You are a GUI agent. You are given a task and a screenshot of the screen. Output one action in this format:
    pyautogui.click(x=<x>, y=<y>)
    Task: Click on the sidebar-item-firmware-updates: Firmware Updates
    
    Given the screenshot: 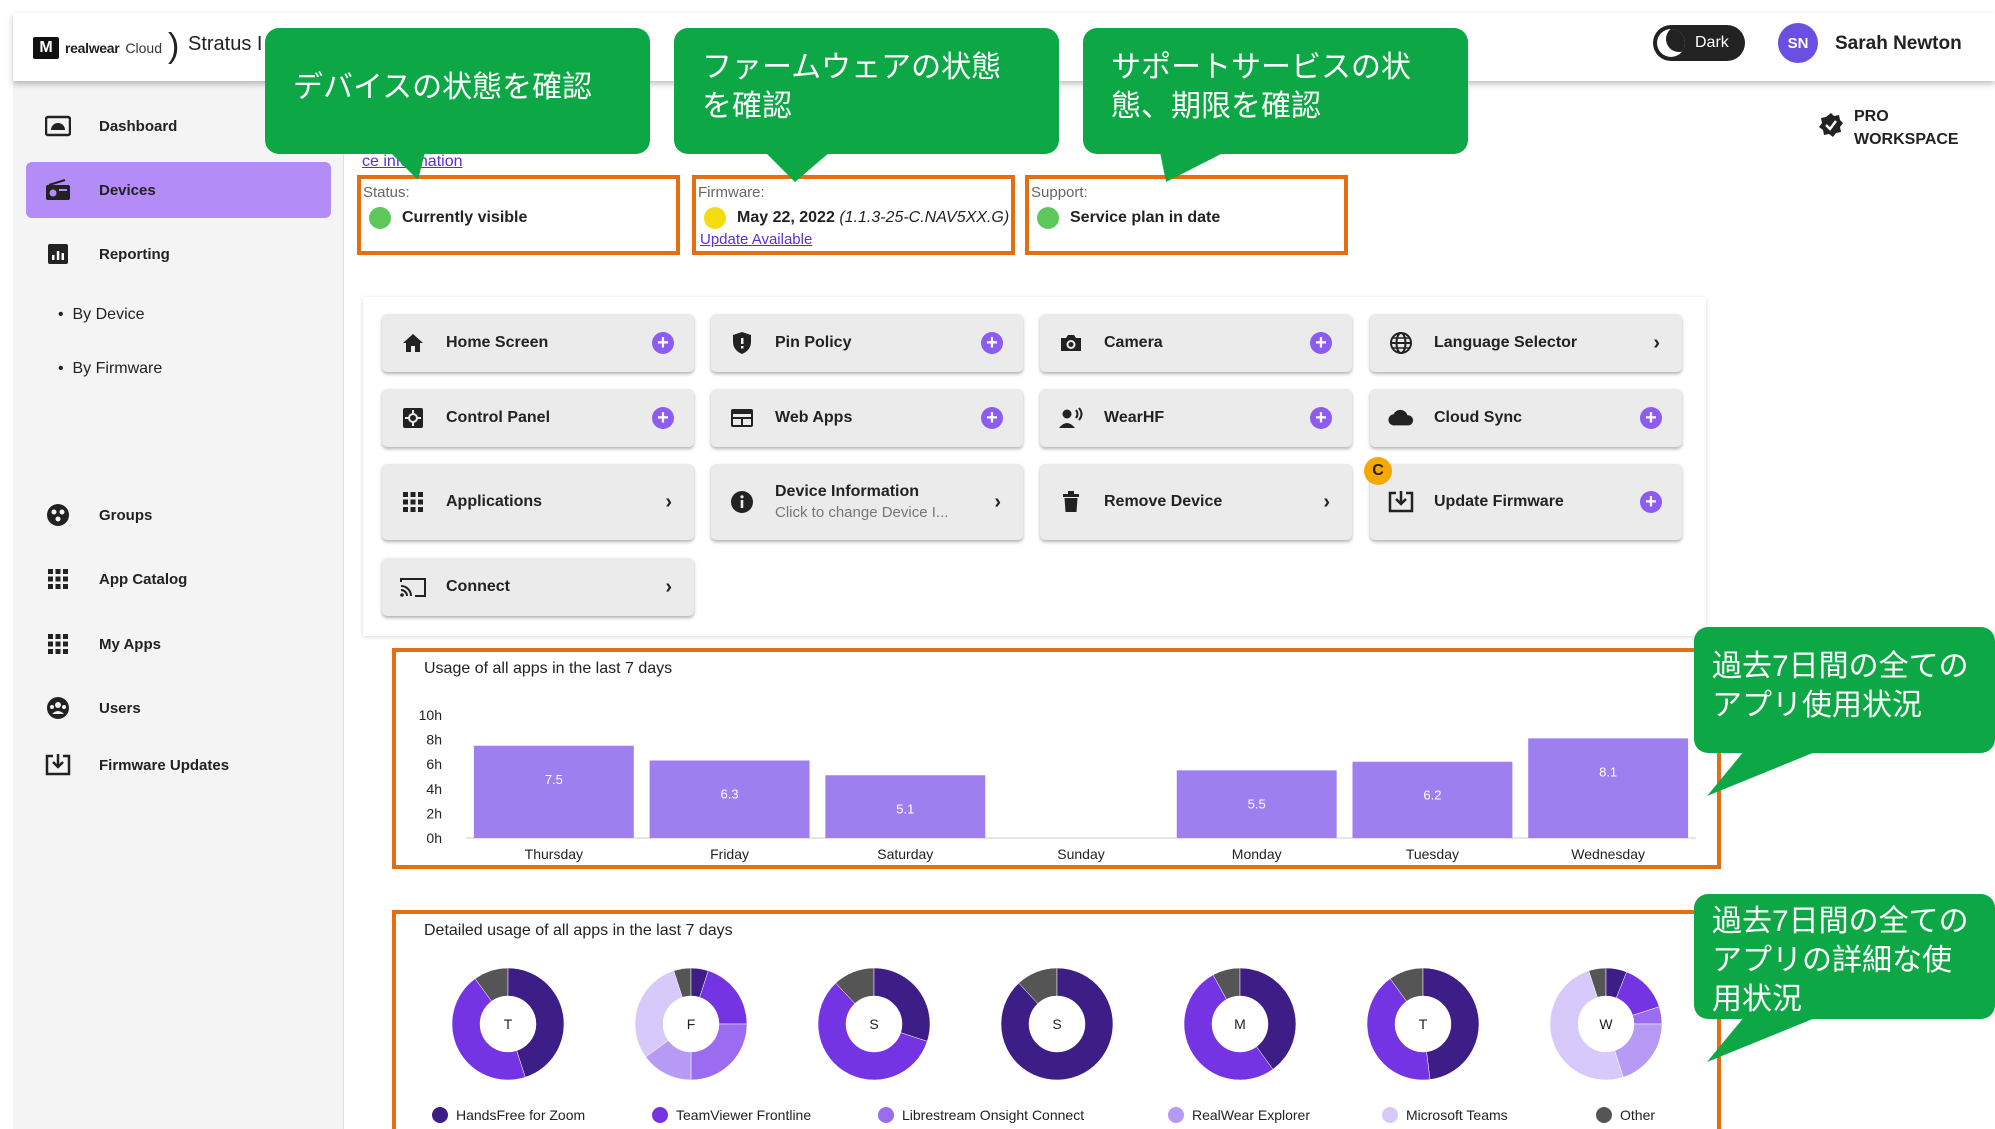 What is the action you would take?
    pyautogui.click(x=178, y=765)
    